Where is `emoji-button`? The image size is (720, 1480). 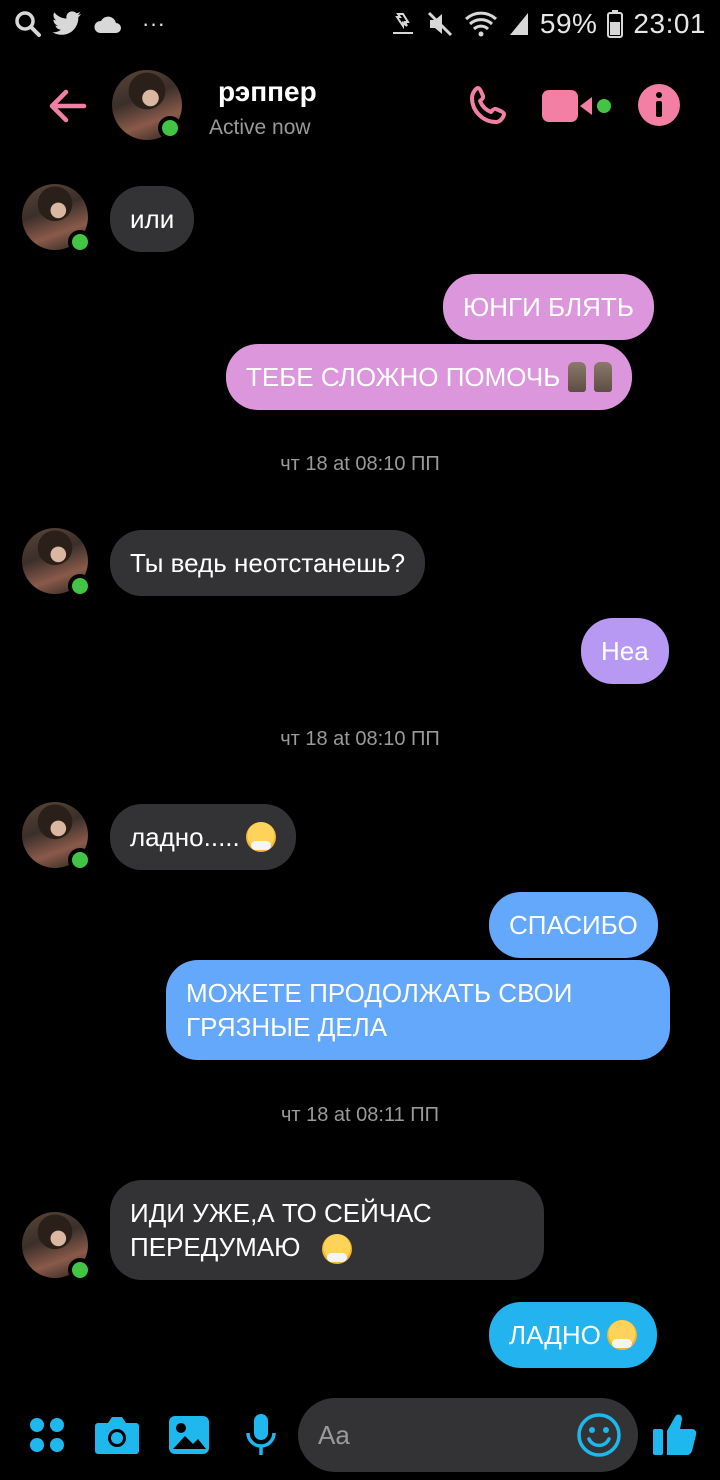 emoji-button is located at coordinates (599, 1435).